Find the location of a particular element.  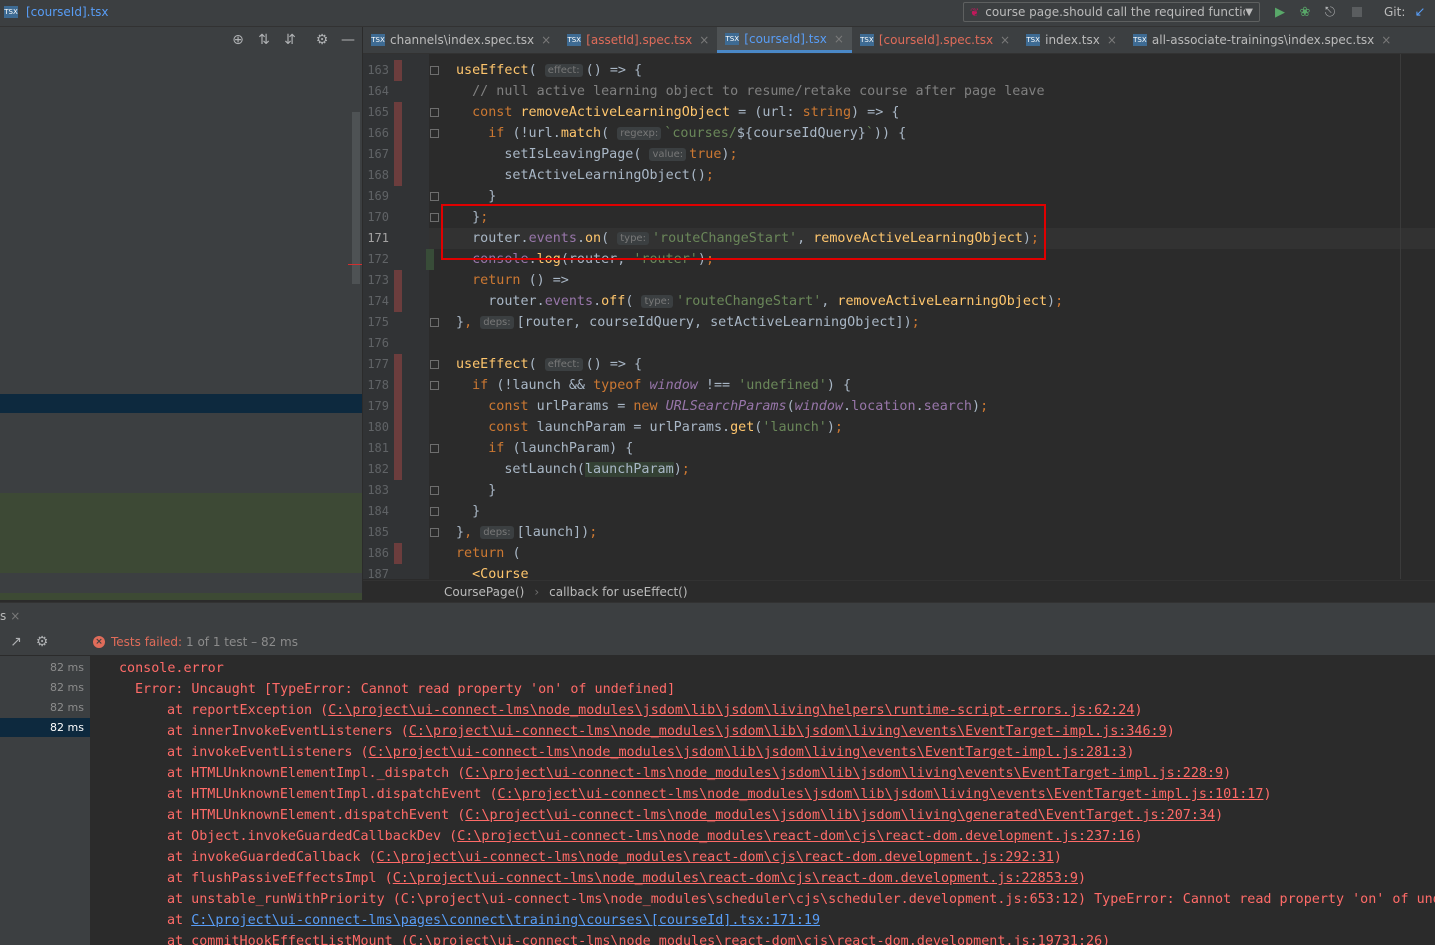

line-number: 184 is located at coordinates (378, 511).